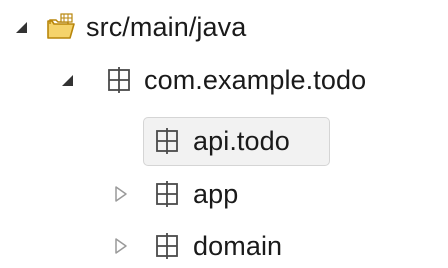 This screenshot has width=448, height=268. Describe the element at coordinates (255, 80) in the screenshot. I see `tree-item-label: com.example.todo` at that location.